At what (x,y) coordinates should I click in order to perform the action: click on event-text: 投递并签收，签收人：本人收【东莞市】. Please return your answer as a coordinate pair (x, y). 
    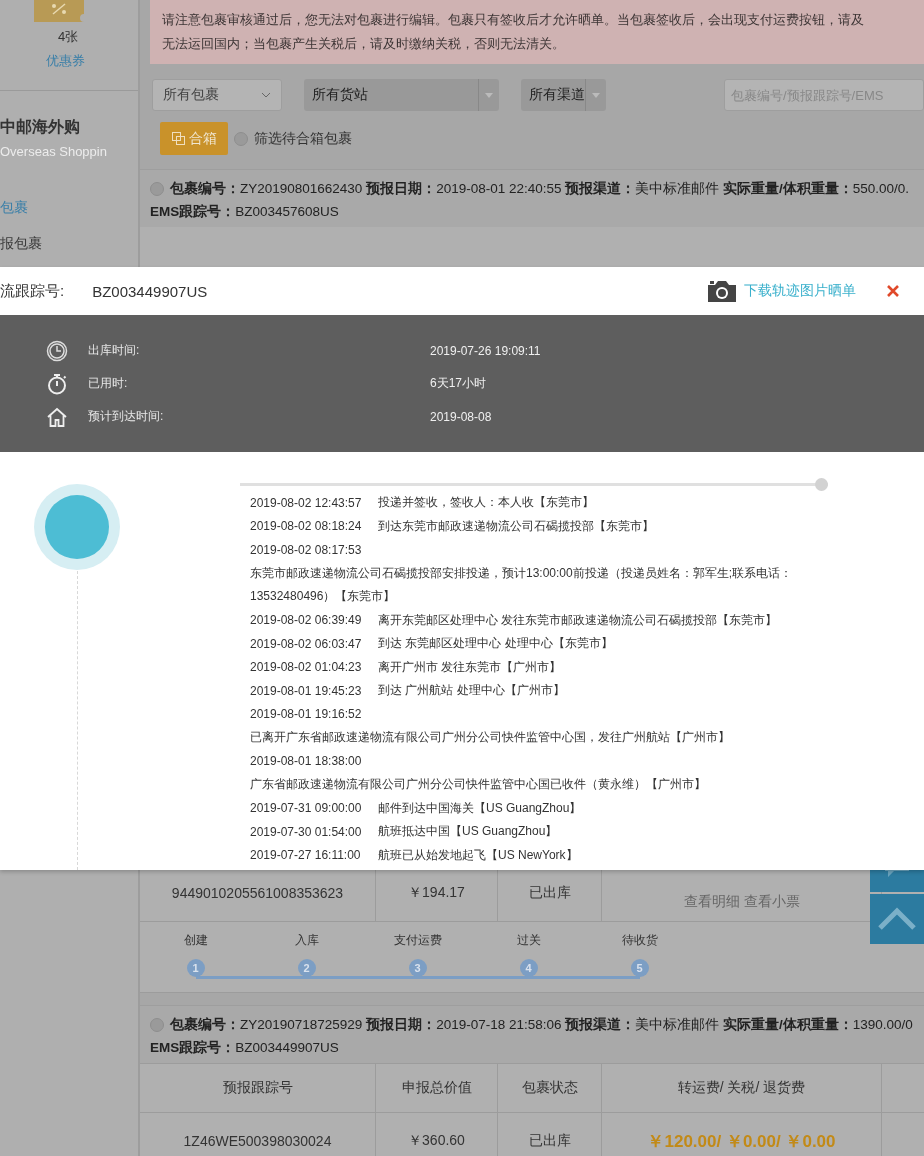
    Looking at the image, I should click on (486, 503).